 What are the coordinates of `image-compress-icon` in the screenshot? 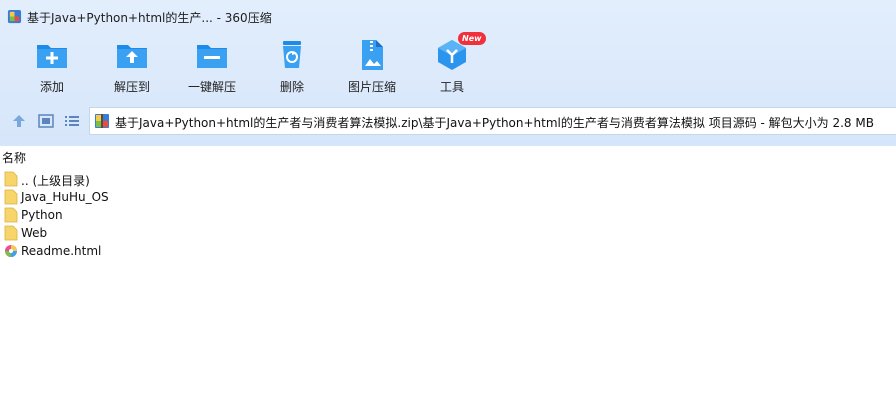 It's located at (372, 55).